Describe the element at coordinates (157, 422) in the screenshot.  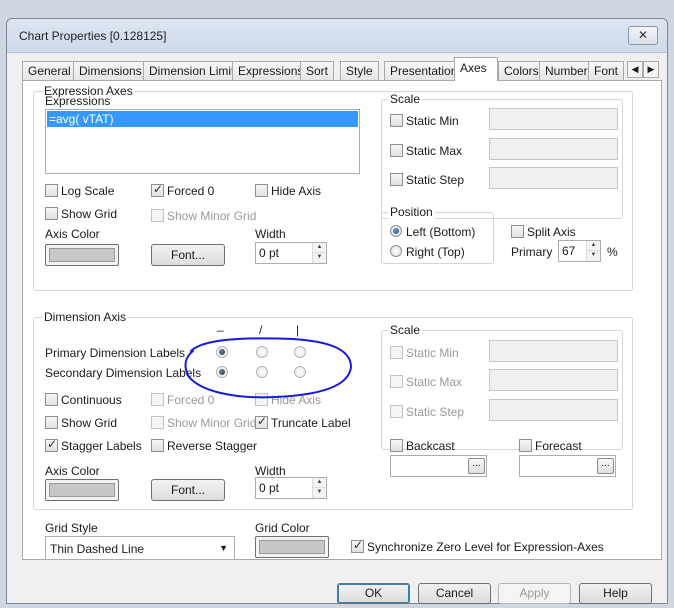
I see `dim-show-minor-grid-checkbox` at that location.